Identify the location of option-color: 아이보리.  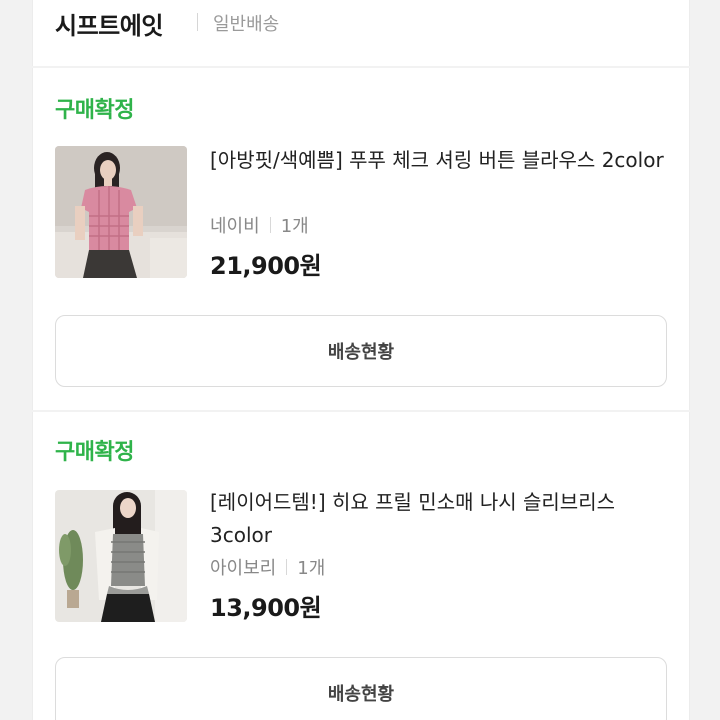
(243, 568).